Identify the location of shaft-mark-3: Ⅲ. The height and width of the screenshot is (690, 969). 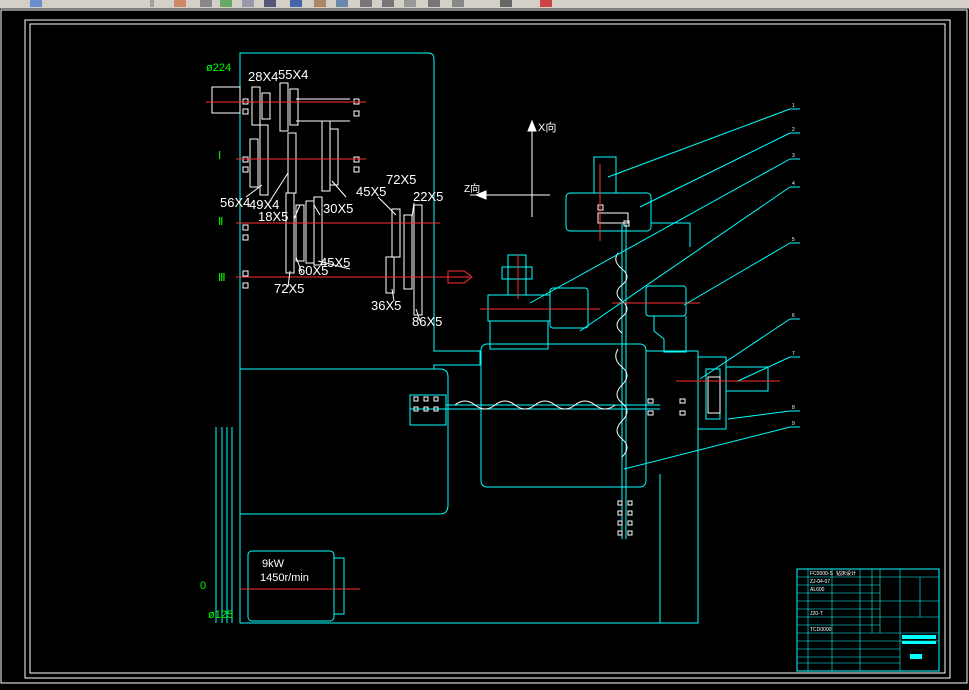
(222, 278).